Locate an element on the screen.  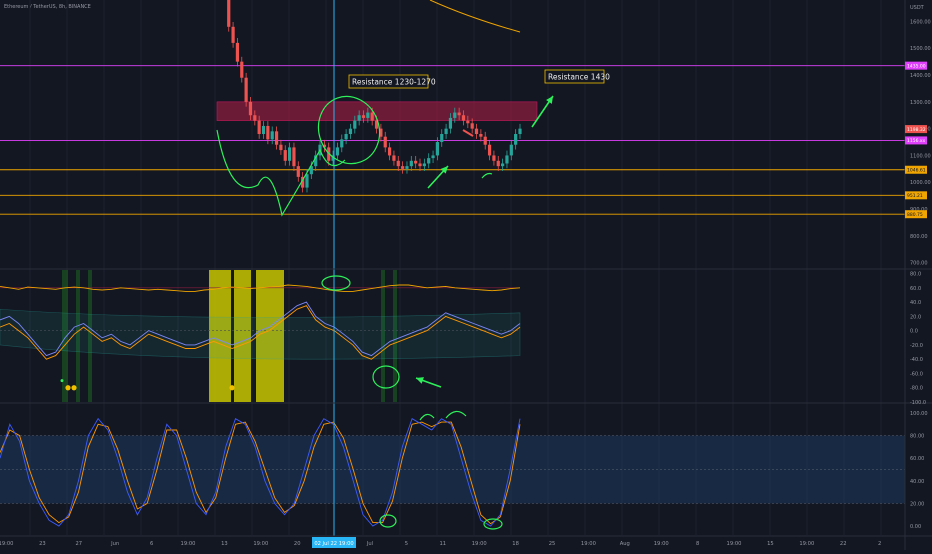
price-badge-label: 1156.xx is located at coordinates (916, 141).